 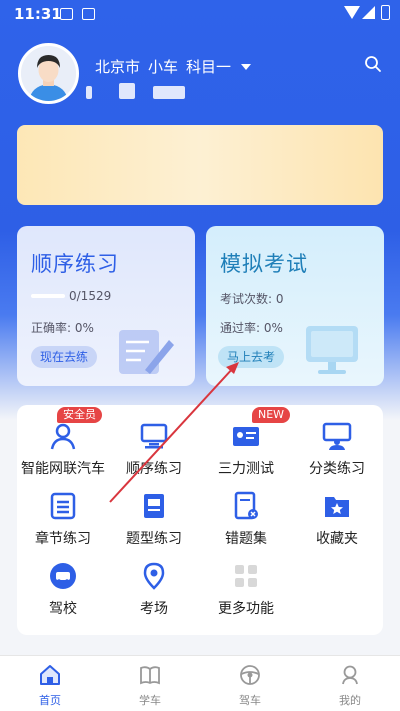 What do you see at coordinates (350, 675) in the screenshot?
I see `user-icon` at bounding box center [350, 675].